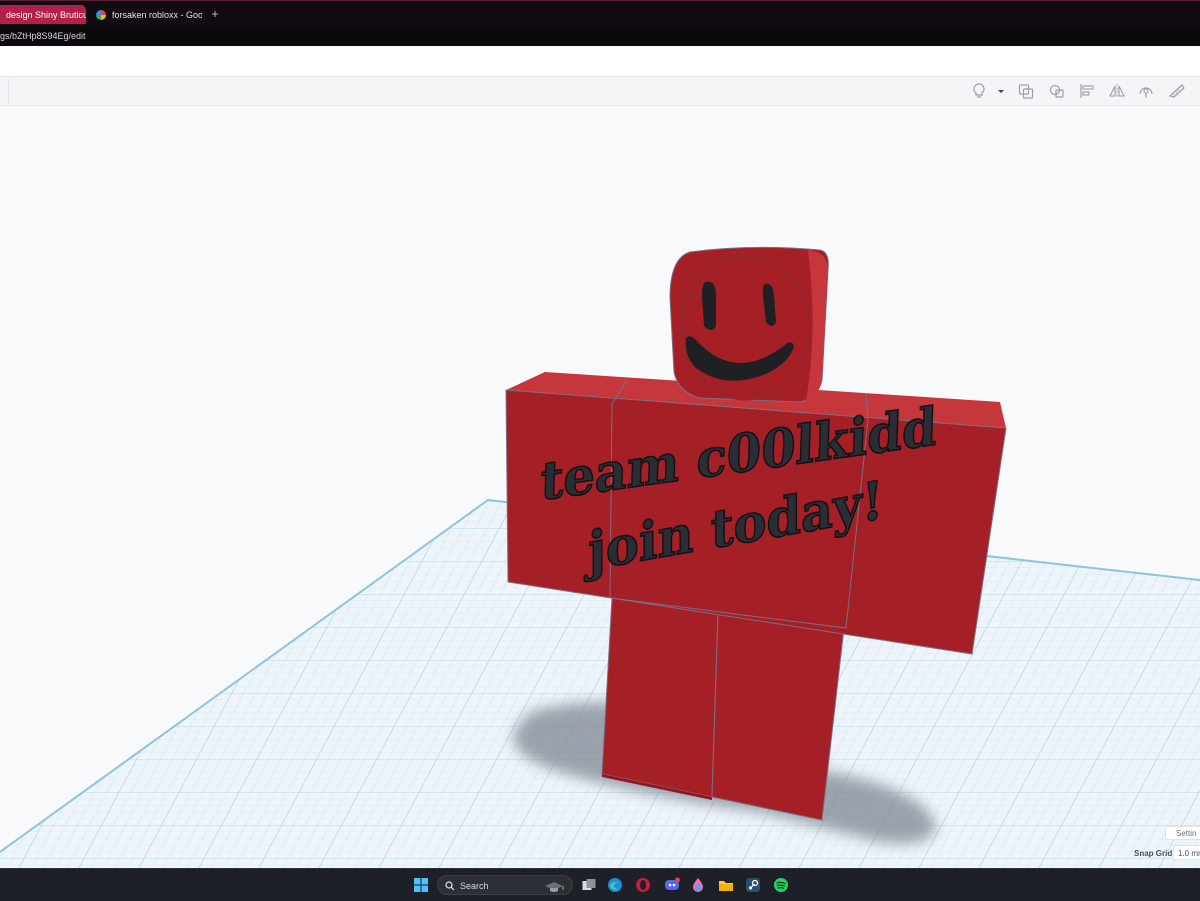  I want to click on windows-start-icon, so click(421, 885).